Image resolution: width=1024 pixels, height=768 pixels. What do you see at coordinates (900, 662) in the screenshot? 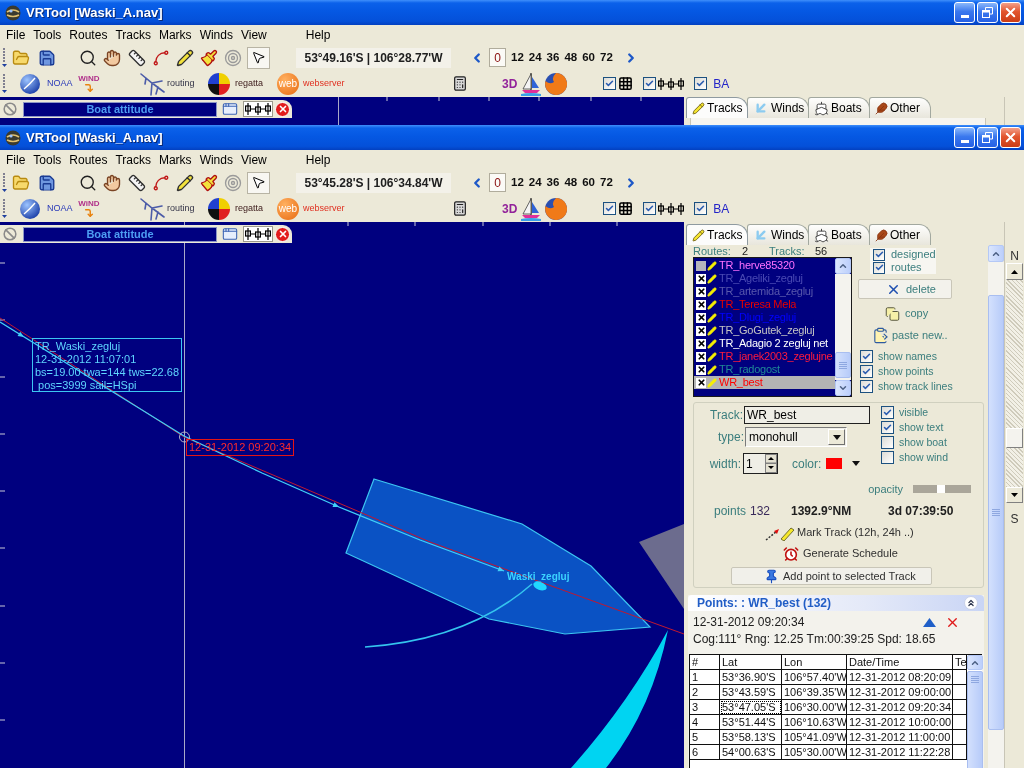
I see `column-header: Date/Time` at bounding box center [900, 662].